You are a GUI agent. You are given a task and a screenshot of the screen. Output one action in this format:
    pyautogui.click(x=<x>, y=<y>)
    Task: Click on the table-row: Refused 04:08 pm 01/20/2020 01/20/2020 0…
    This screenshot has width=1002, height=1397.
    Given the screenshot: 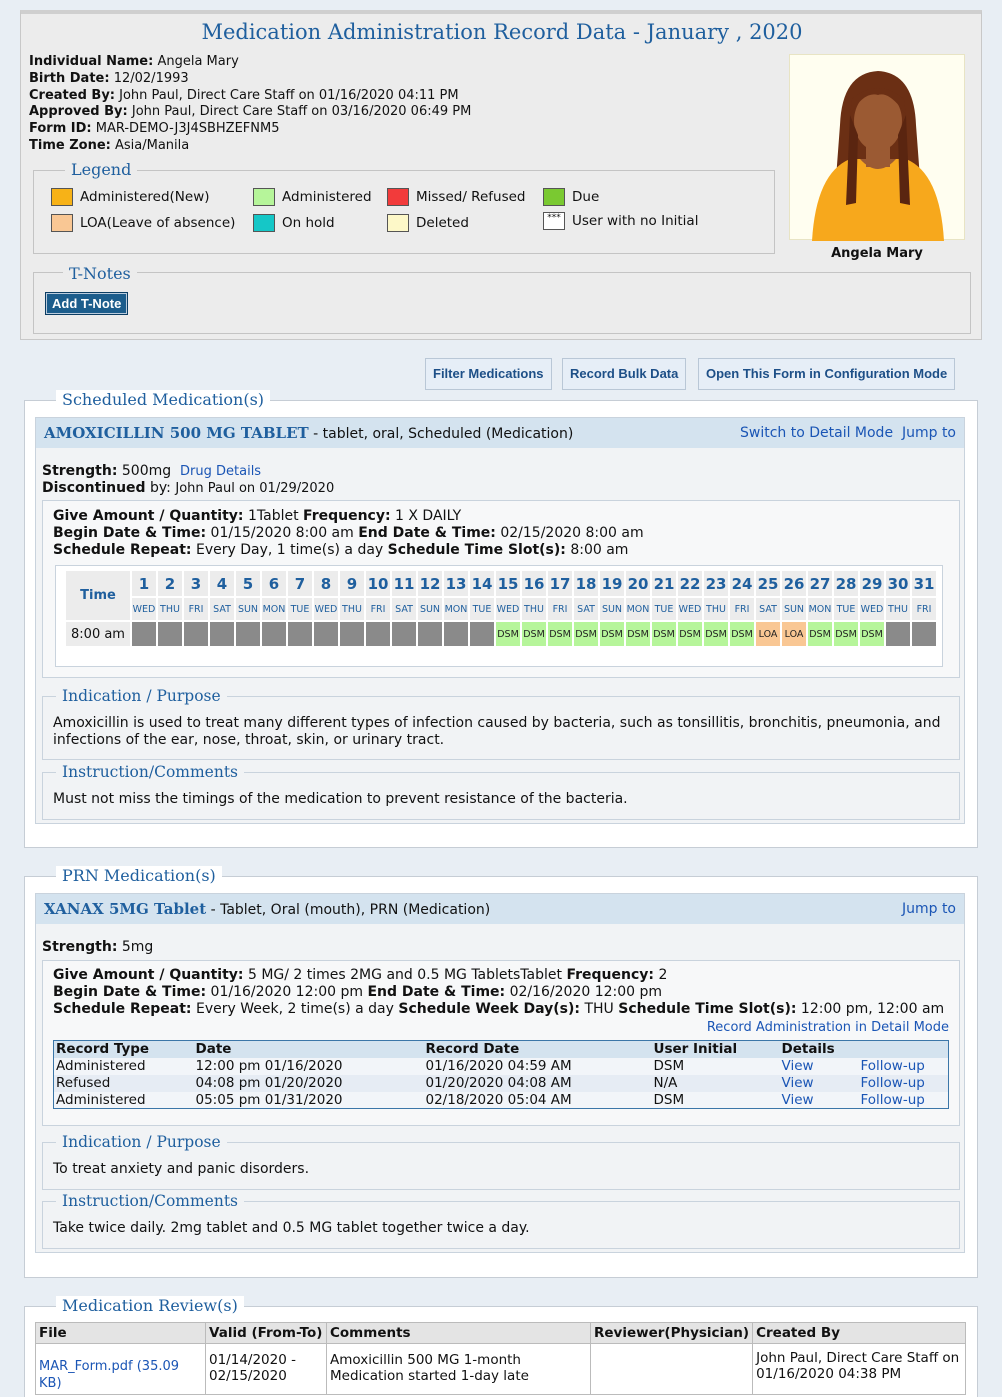 What is the action you would take?
    pyautogui.click(x=501, y=1083)
    